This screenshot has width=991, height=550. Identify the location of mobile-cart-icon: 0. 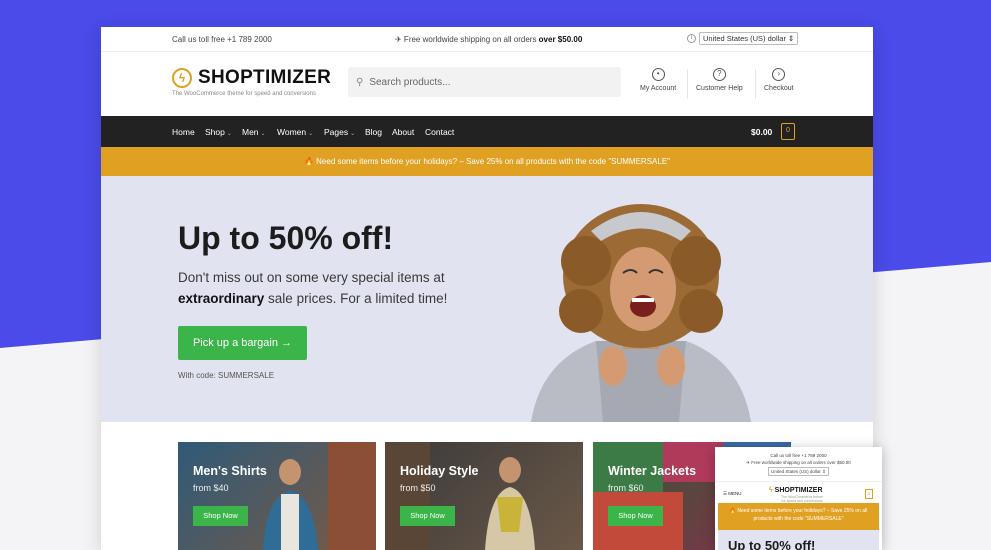
(869, 494).